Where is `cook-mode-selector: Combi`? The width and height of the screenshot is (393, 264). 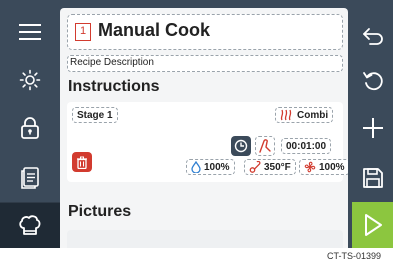 cook-mode-selector: Combi is located at coordinates (304, 115).